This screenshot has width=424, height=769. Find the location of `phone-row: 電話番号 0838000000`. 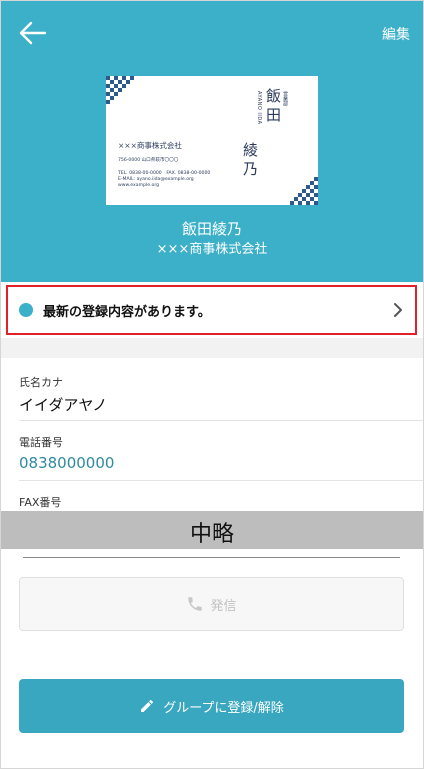

phone-row: 電話番号 0838000000 is located at coordinates (212, 450).